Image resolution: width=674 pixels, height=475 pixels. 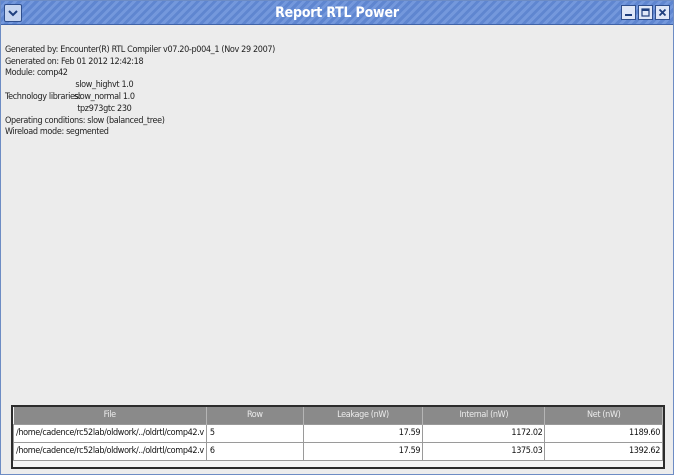 What do you see at coordinates (603, 451) in the screenshot?
I see `net-cell: 1392.62` at bounding box center [603, 451].